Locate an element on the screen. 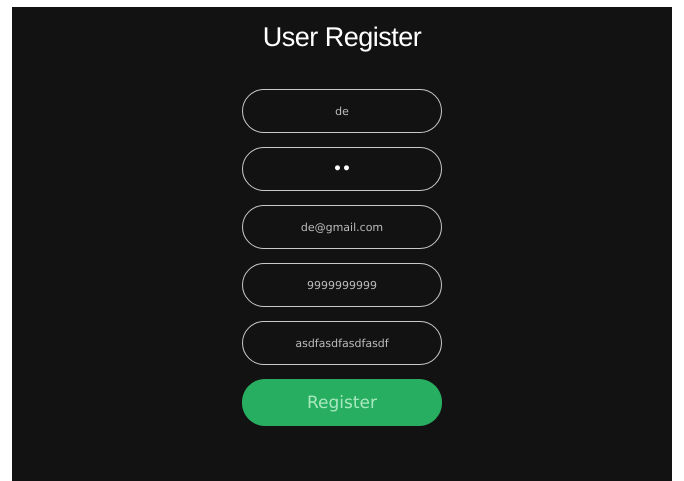 This screenshot has height=481, width=684. input-field: 9999999999 is located at coordinates (342, 285).